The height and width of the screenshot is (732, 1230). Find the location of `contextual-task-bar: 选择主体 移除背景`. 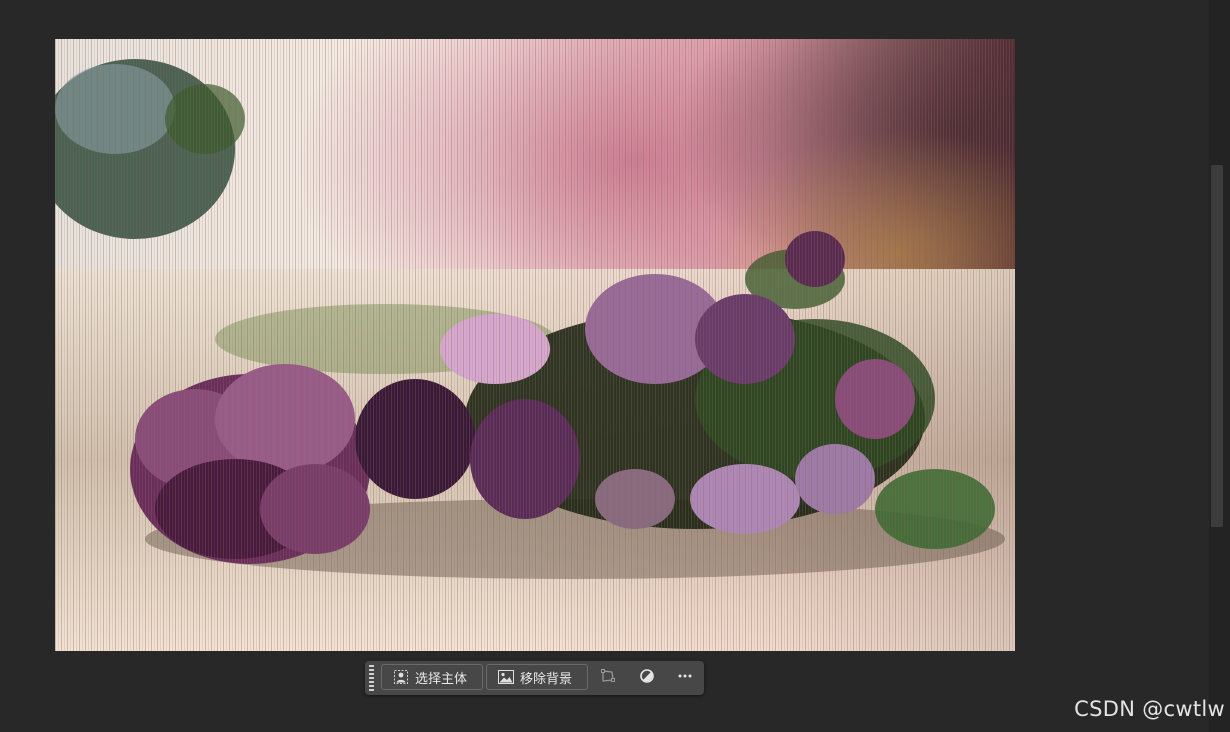

contextual-task-bar: 选择主体 移除背景 is located at coordinates (534, 678).